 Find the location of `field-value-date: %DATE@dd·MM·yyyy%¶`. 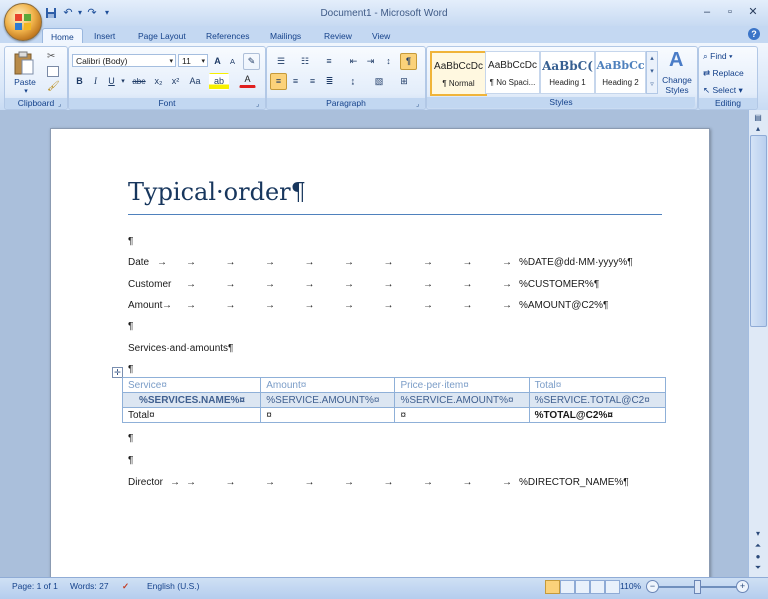

field-value-date: %DATE@dd·MM·yyyy%¶ is located at coordinates (576, 262).